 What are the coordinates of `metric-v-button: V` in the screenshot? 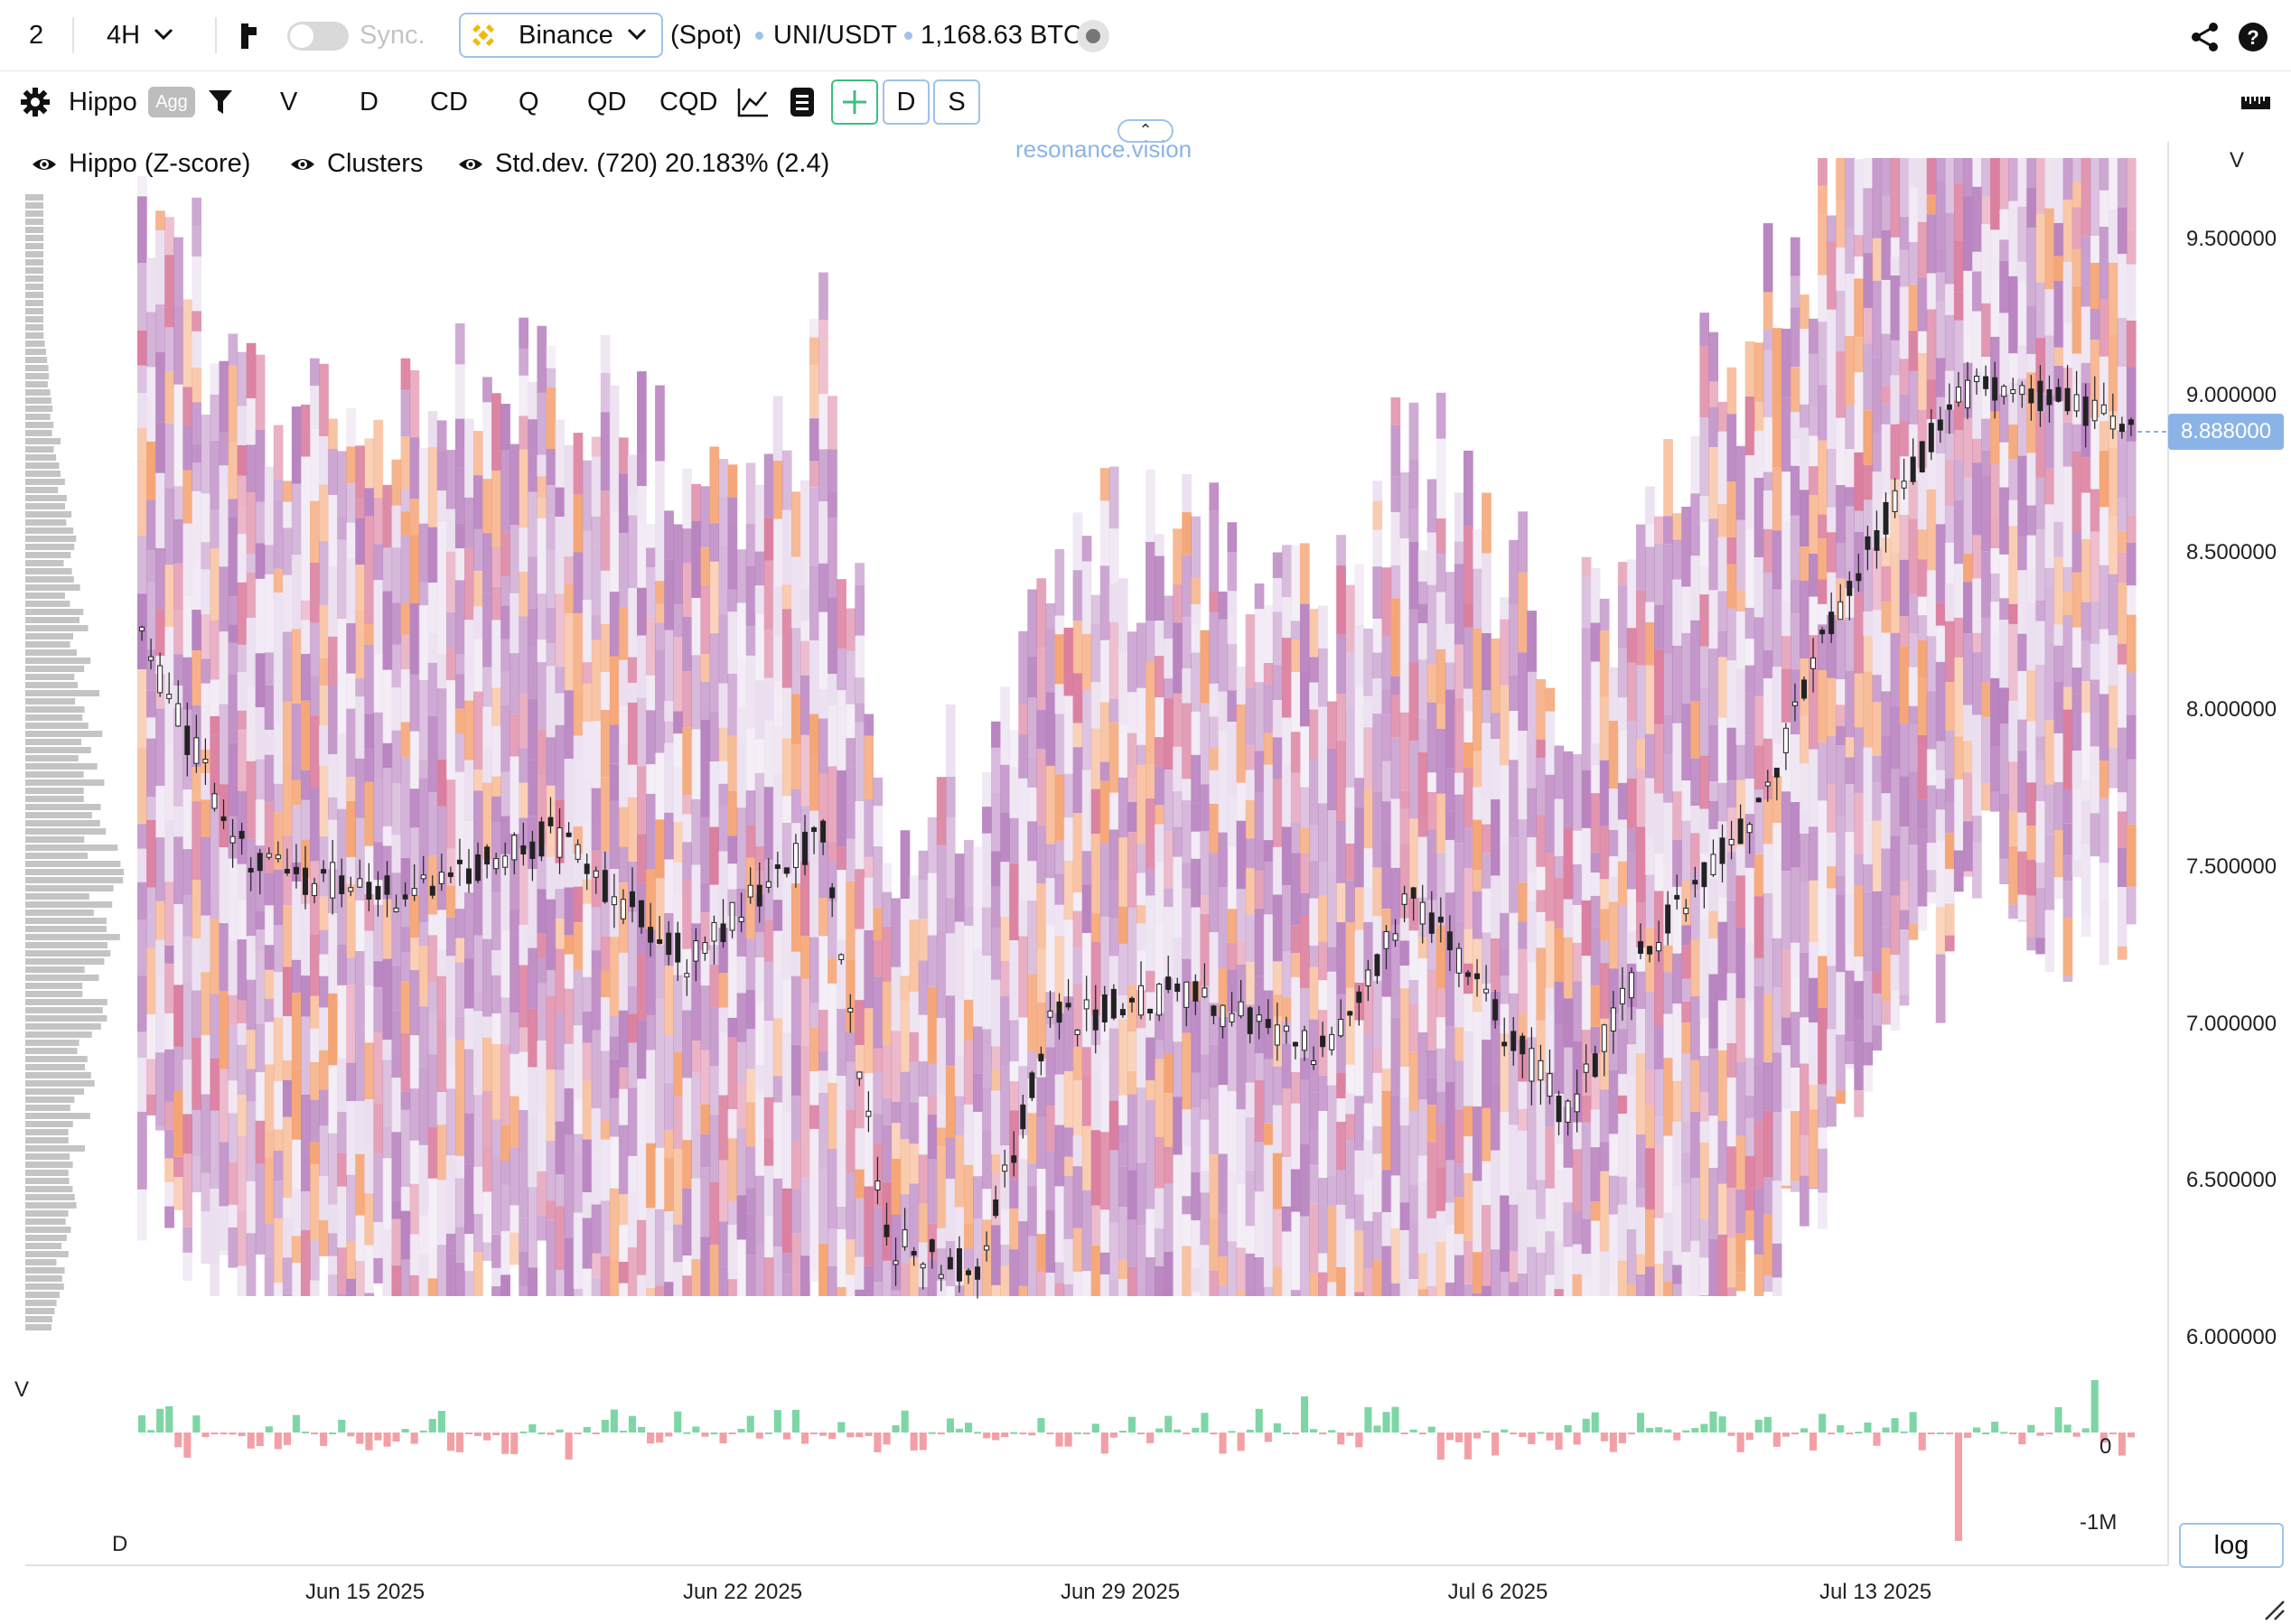 It's located at (288, 102).